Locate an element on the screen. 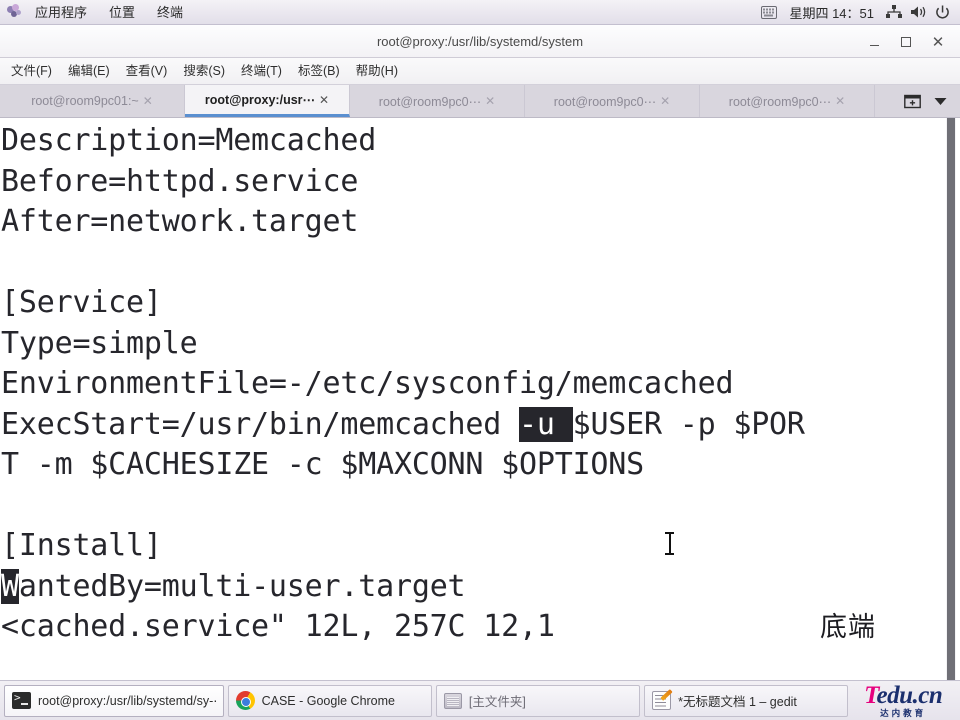 The height and width of the screenshot is (720, 960). taskbar-item-label: root@proxy:/usr/lib/systemd/sy-⋯ is located at coordinates (127, 701).